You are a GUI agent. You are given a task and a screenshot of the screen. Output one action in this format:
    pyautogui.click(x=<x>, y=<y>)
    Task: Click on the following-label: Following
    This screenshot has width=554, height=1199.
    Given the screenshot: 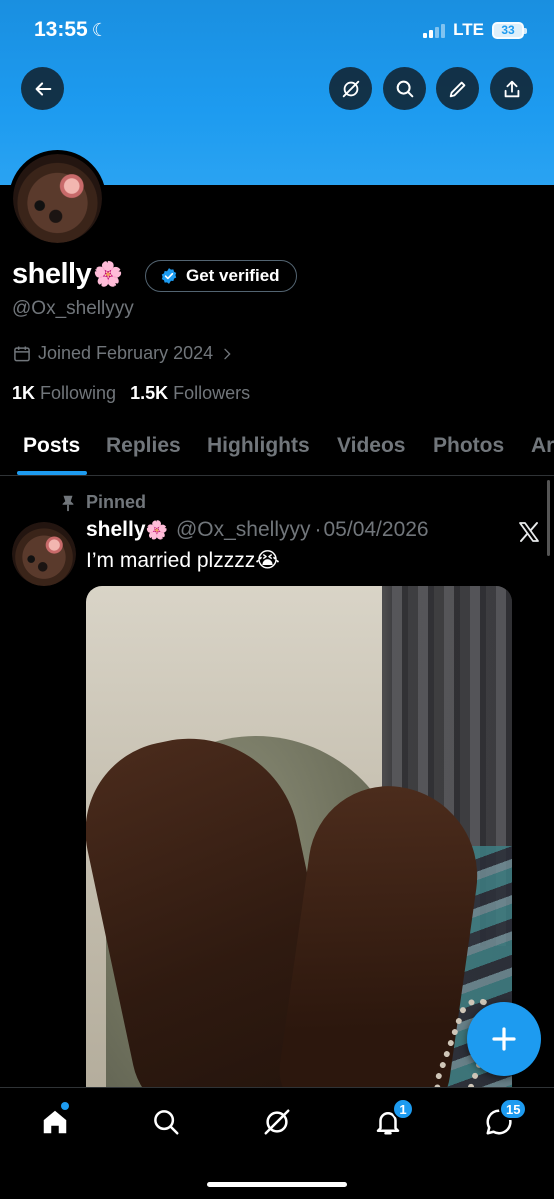 What is the action you would take?
    pyautogui.click(x=78, y=393)
    